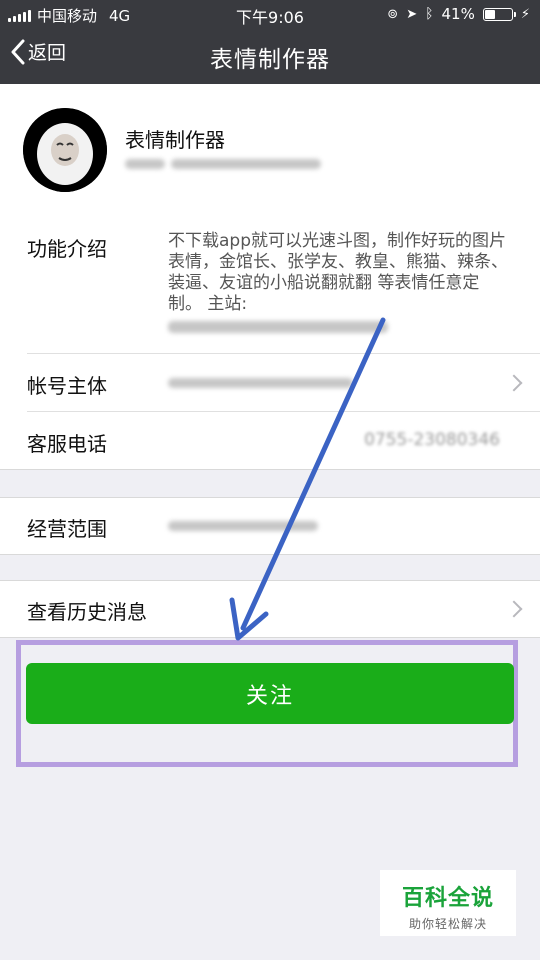 This screenshot has width=540, height=960. I want to click on profile-card: 表情制作器, so click(270, 149).